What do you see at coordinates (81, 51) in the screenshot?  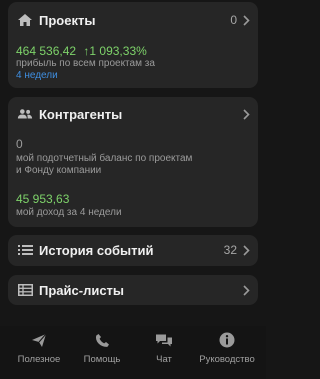 I see `projects-profit-row: 464 536,42 ↑1 093,33%` at bounding box center [81, 51].